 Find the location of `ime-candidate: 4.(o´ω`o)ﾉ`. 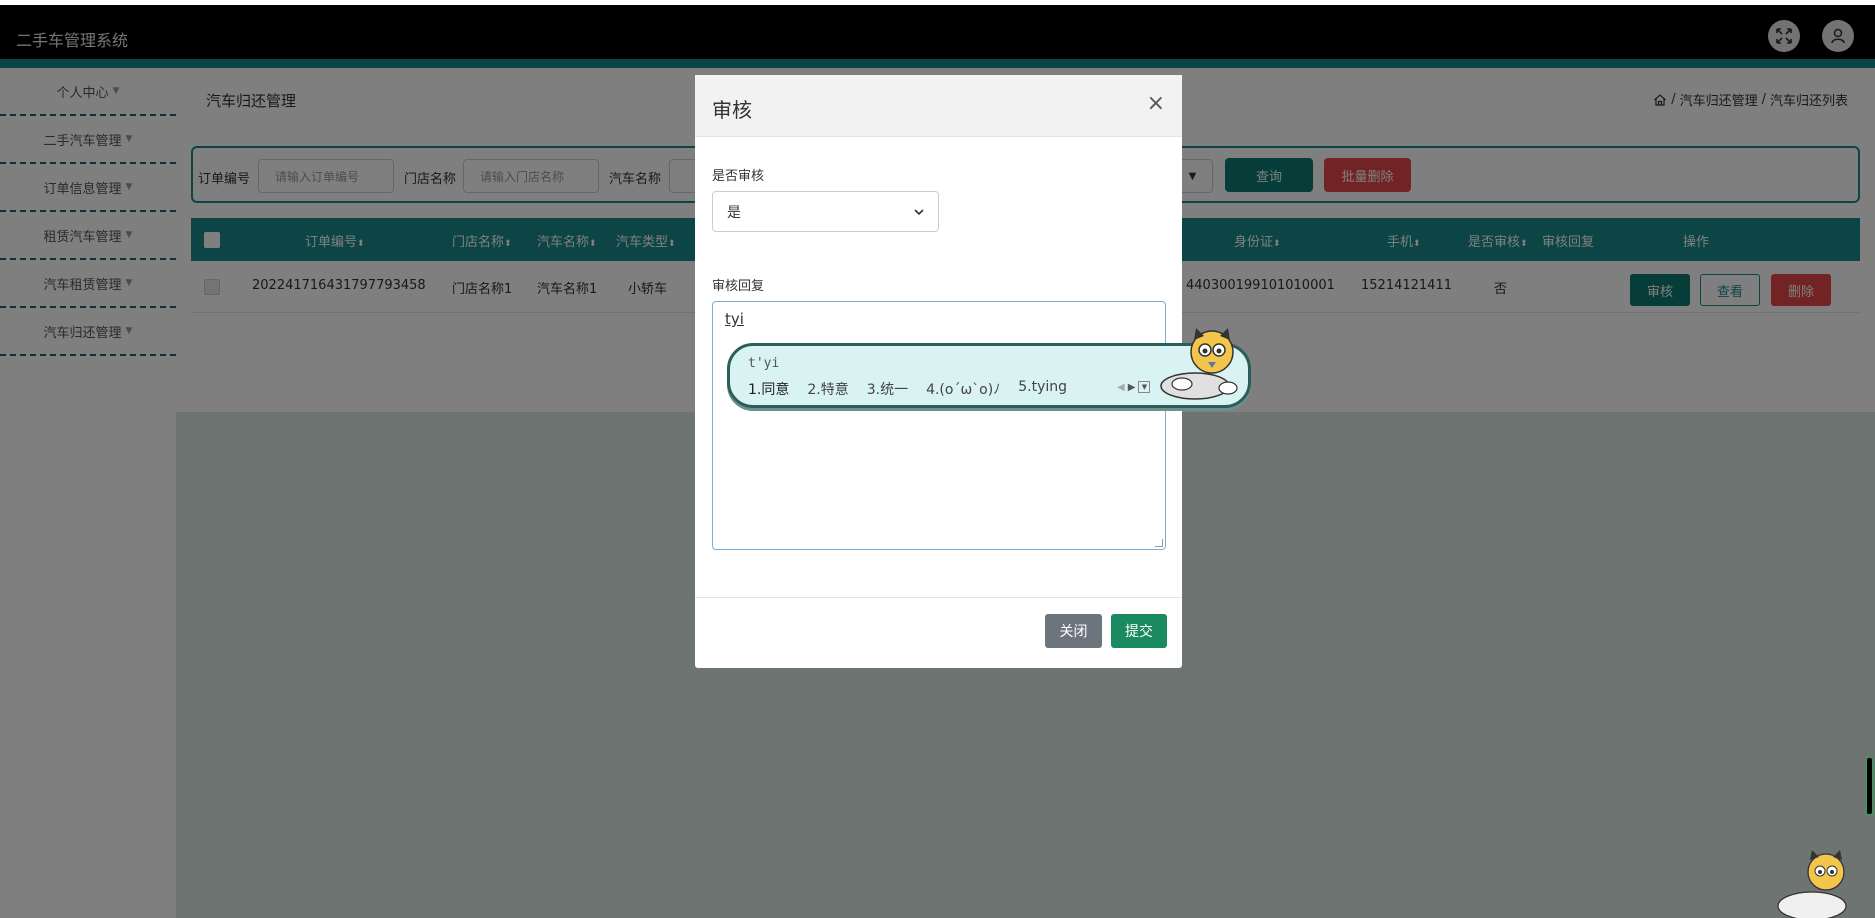

ime-candidate: 4.(o´ω`o)ﾉ is located at coordinates (963, 389).